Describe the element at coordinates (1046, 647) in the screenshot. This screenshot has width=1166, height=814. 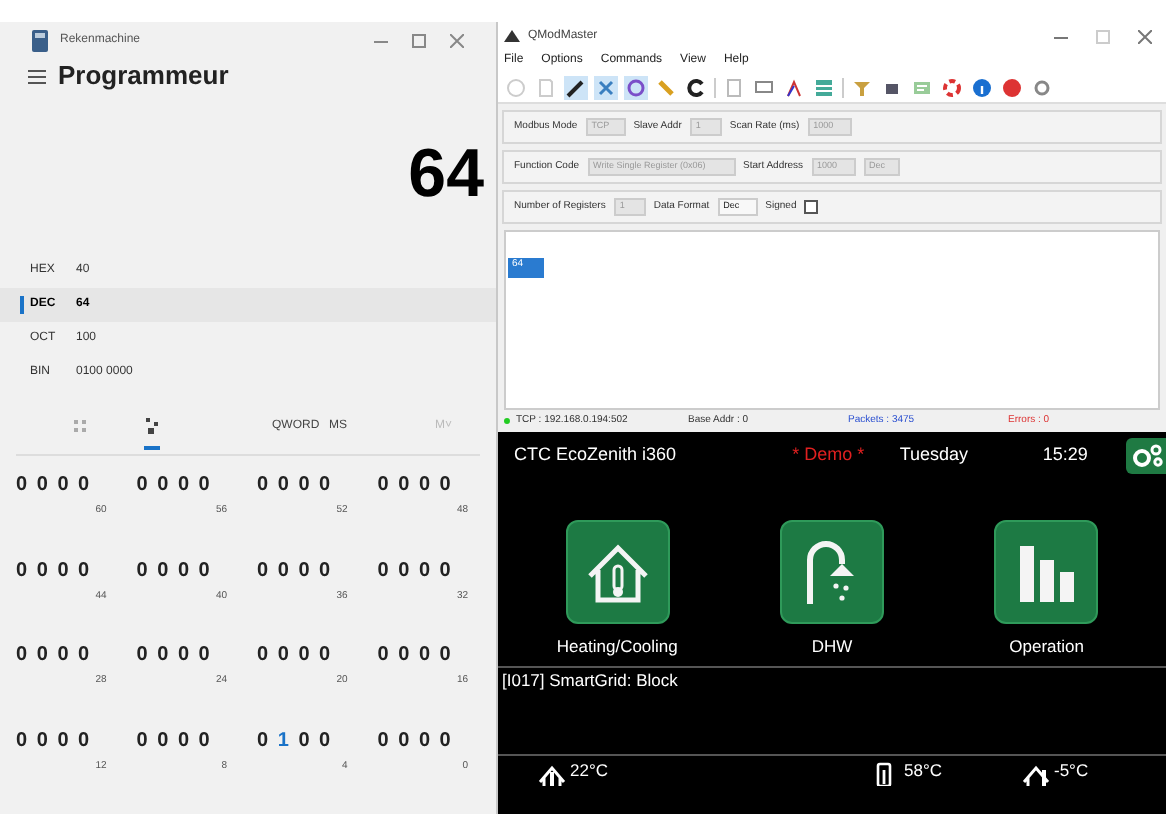
I see `tile-label: Operation` at that location.